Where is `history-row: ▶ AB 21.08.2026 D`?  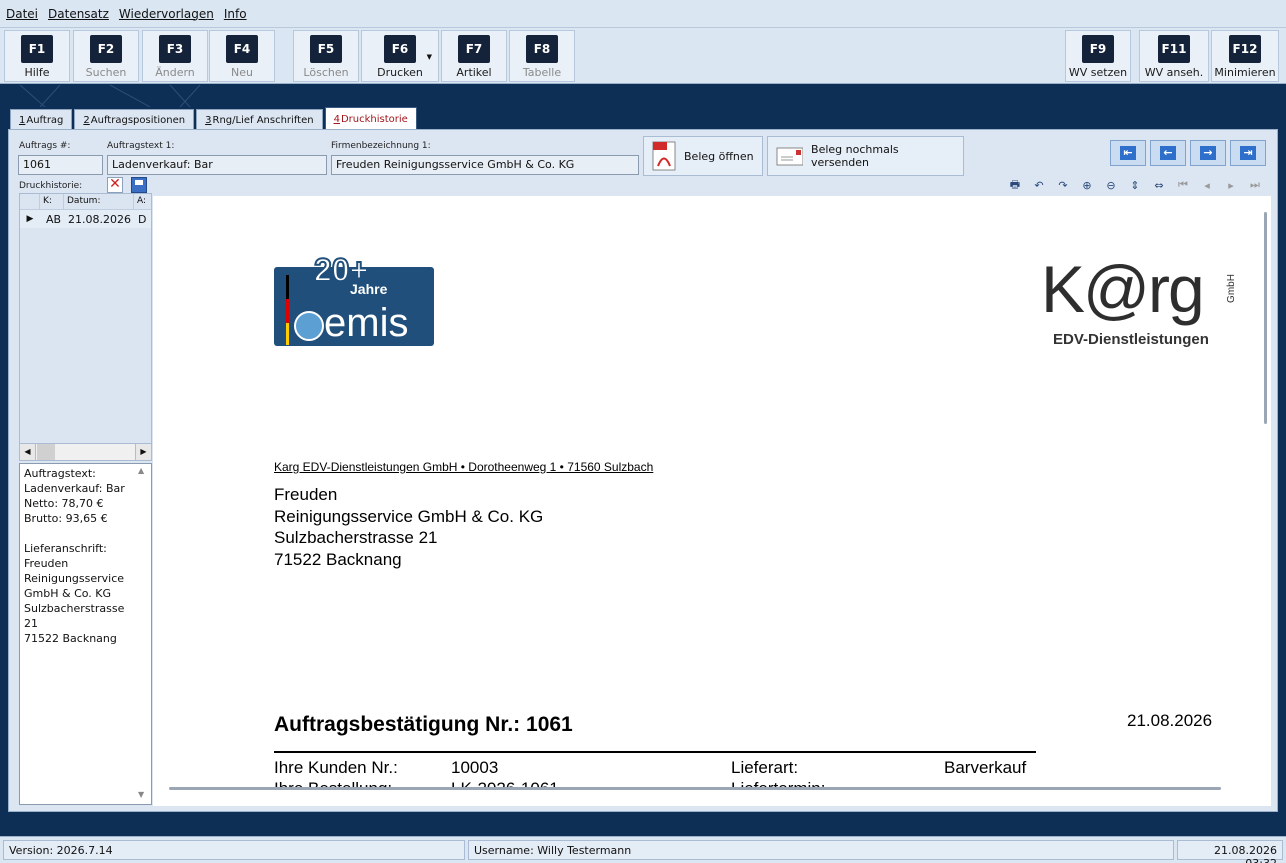
history-row: ▶ AB 21.08.2026 D is located at coordinates (85, 219).